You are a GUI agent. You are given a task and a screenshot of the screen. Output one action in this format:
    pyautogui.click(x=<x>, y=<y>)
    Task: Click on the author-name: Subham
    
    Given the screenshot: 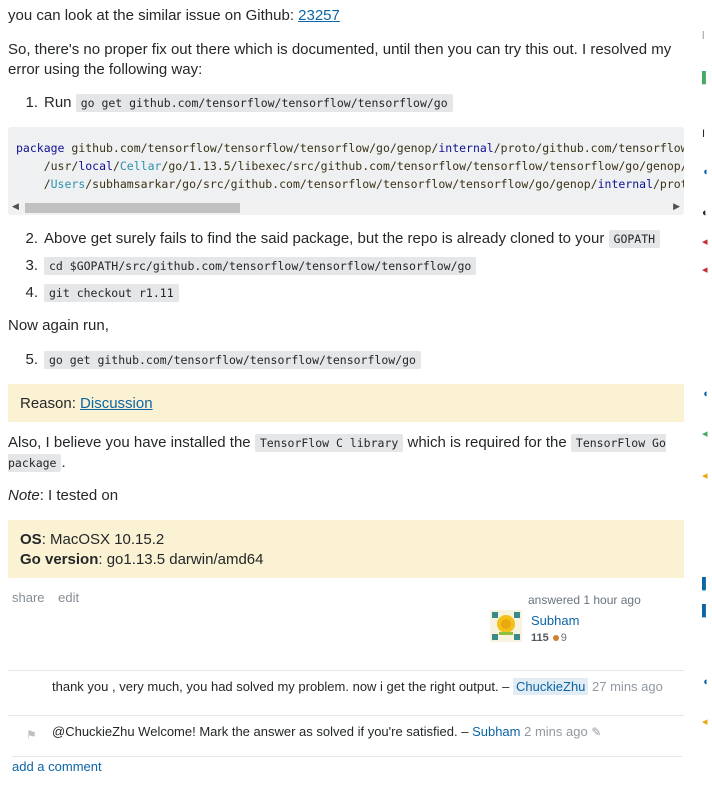 What is the action you would take?
    pyautogui.click(x=555, y=620)
    